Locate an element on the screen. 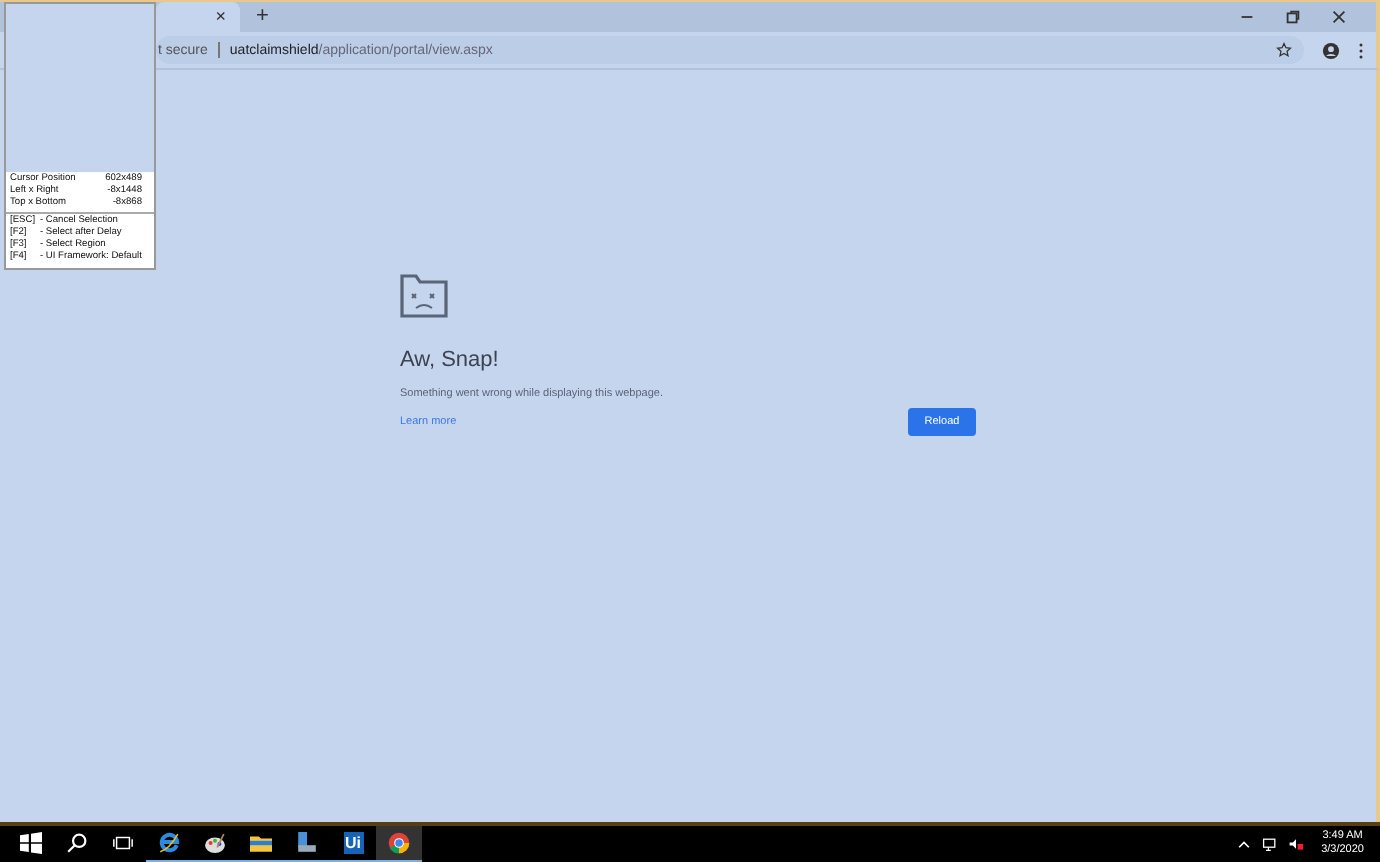 The image size is (1380, 862). network-icon is located at coordinates (1269, 844).